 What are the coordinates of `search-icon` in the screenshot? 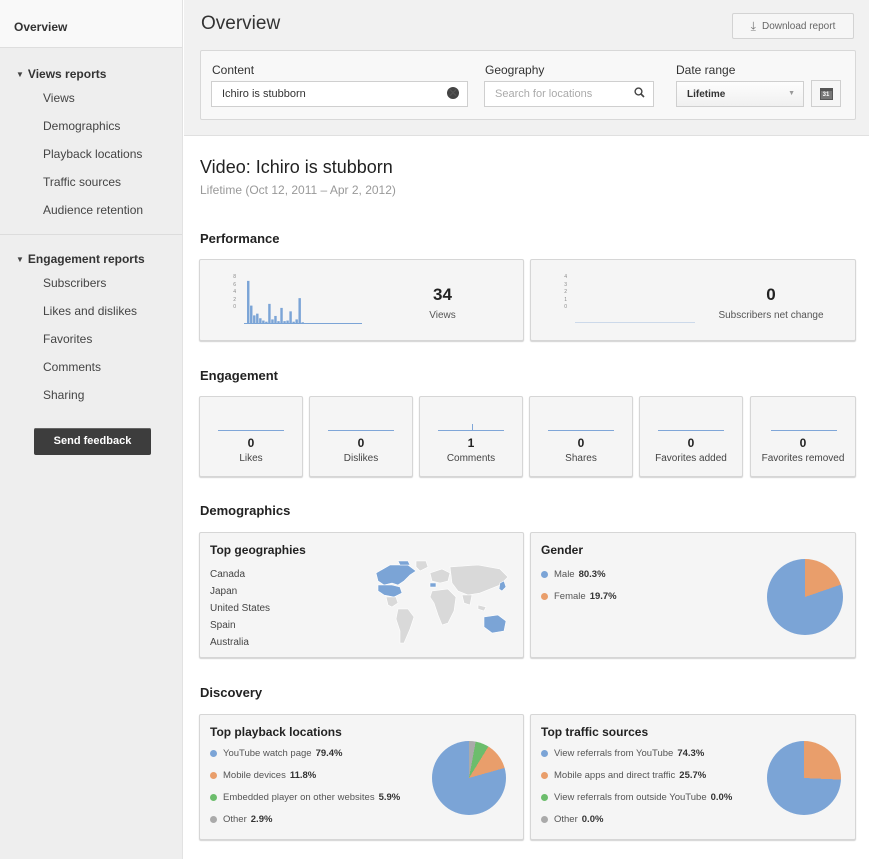 It's located at (639, 94).